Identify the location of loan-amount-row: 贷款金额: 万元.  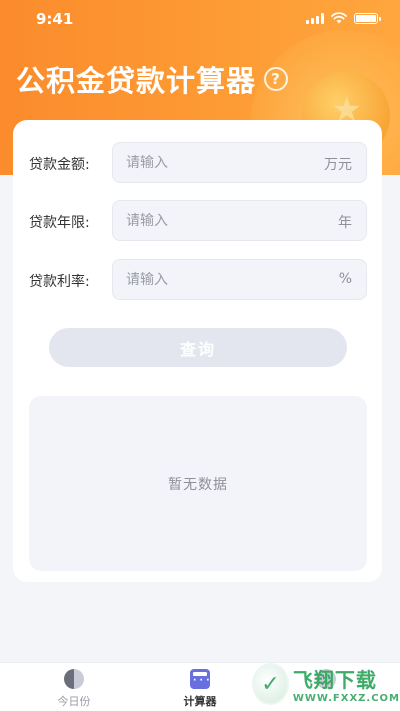
(197, 162).